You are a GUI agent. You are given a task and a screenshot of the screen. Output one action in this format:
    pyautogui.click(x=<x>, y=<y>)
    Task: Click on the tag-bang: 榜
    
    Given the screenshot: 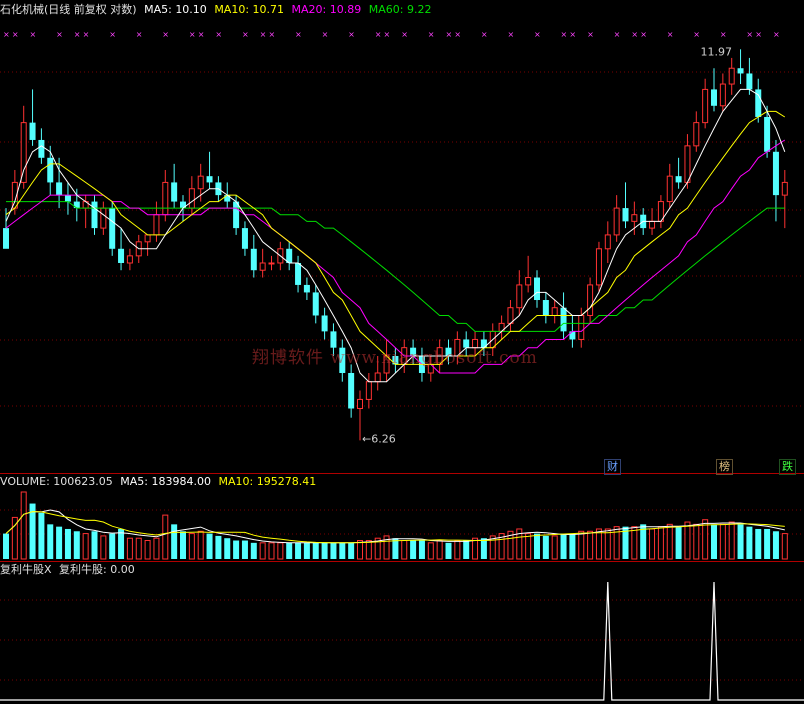 What is the action you would take?
    pyautogui.click(x=724, y=467)
    